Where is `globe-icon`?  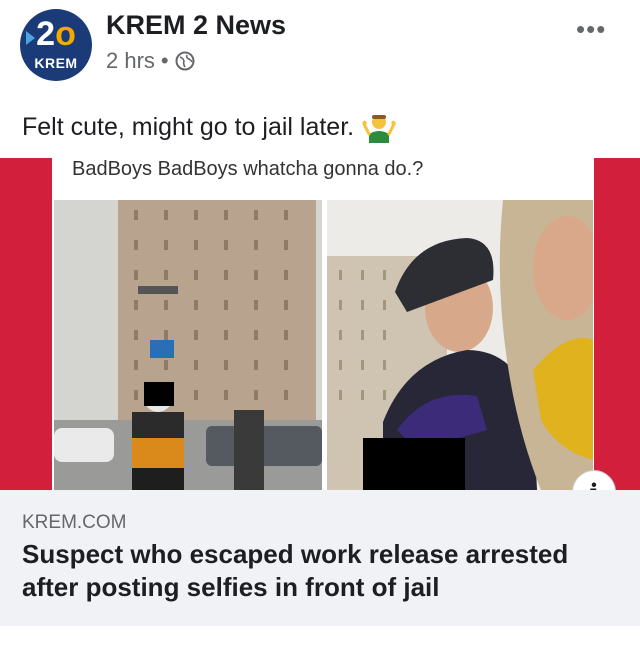
globe-icon is located at coordinates (185, 61).